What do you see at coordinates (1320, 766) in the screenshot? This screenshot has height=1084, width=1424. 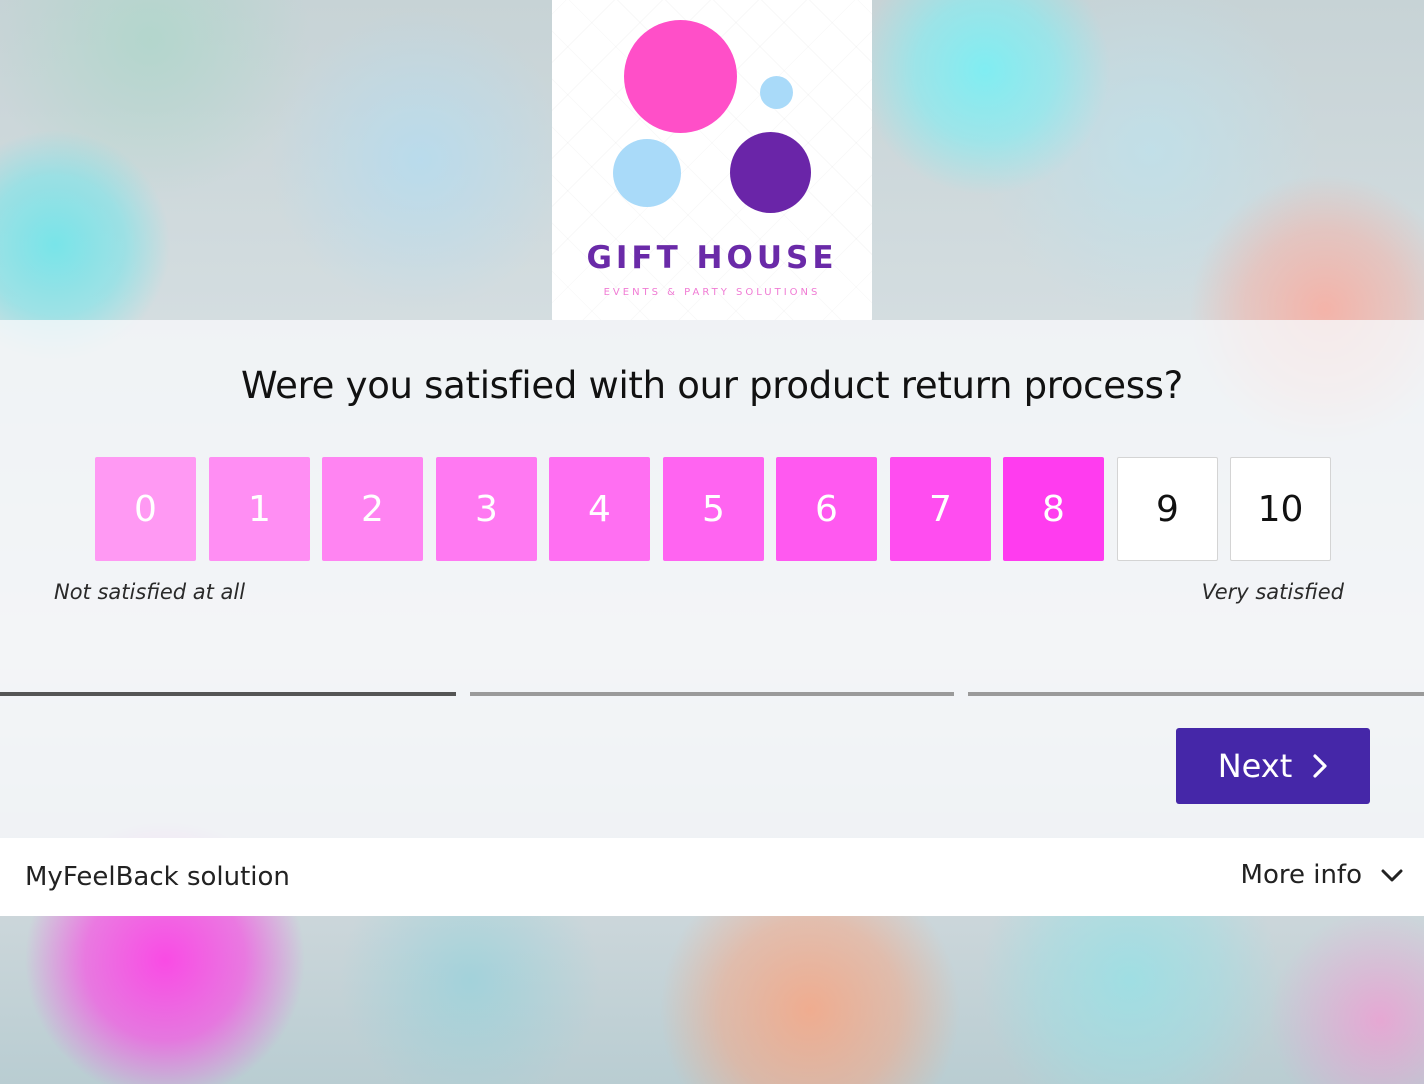 I see `chevron-right-icon` at bounding box center [1320, 766].